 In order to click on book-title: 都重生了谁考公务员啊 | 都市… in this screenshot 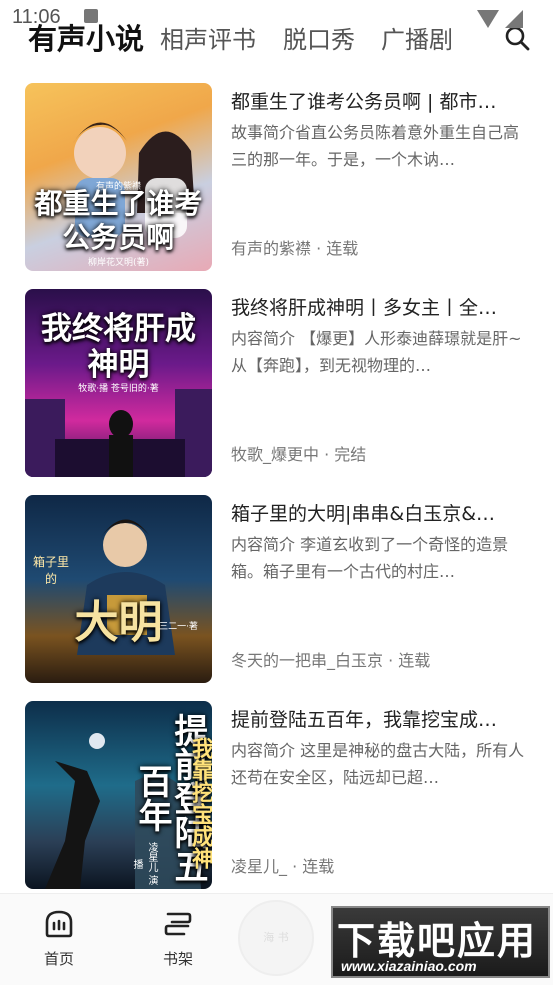, I will do `click(364, 102)`.